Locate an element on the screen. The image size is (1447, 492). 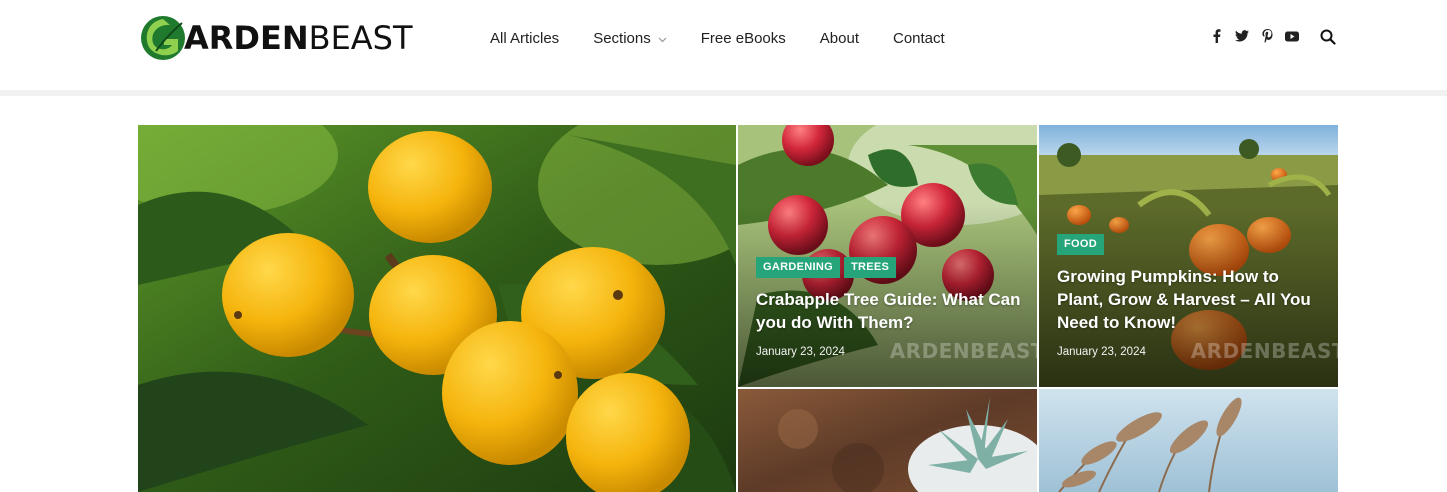
nav-label: All Articles is located at coordinates (525, 38).